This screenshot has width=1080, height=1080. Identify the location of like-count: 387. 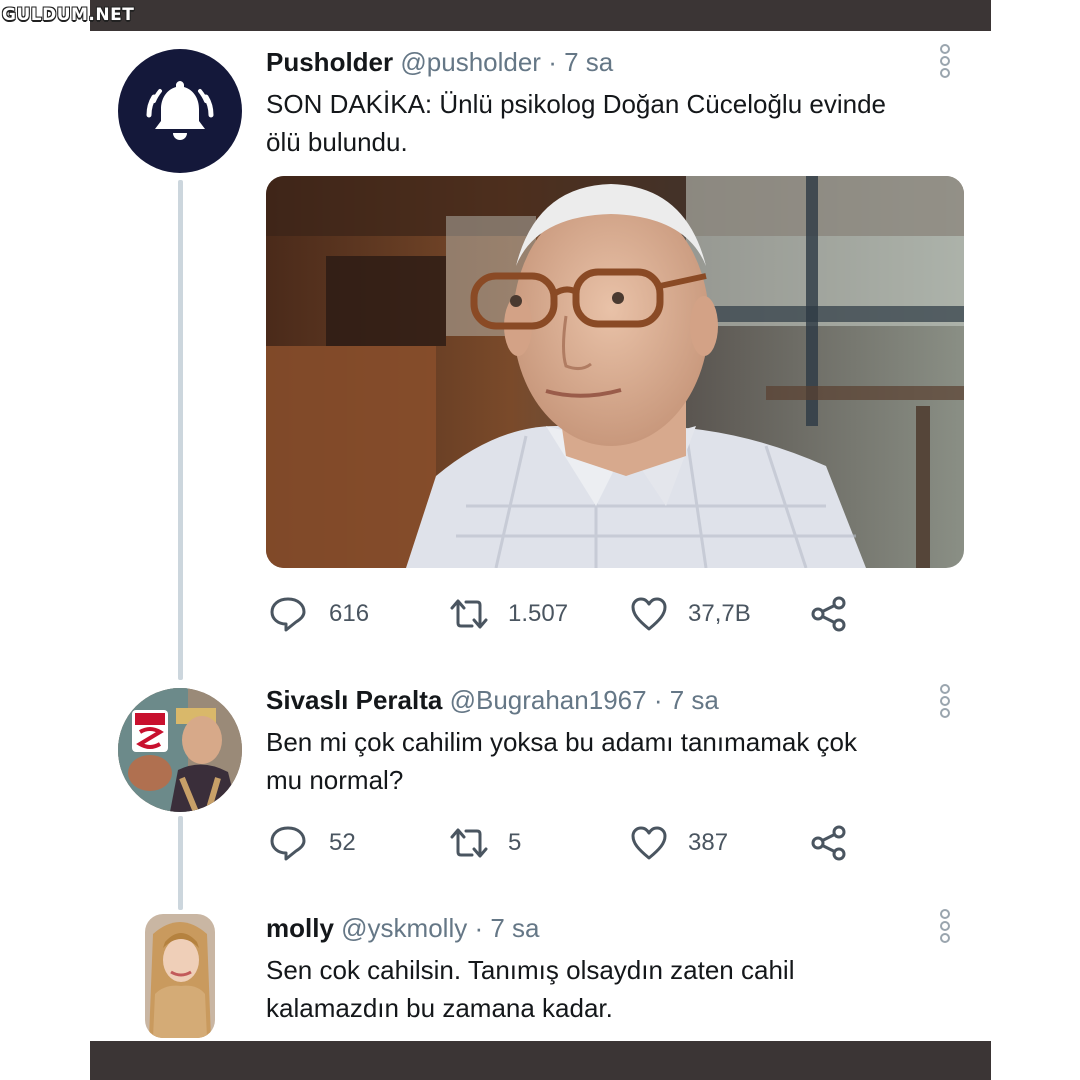
(708, 842).